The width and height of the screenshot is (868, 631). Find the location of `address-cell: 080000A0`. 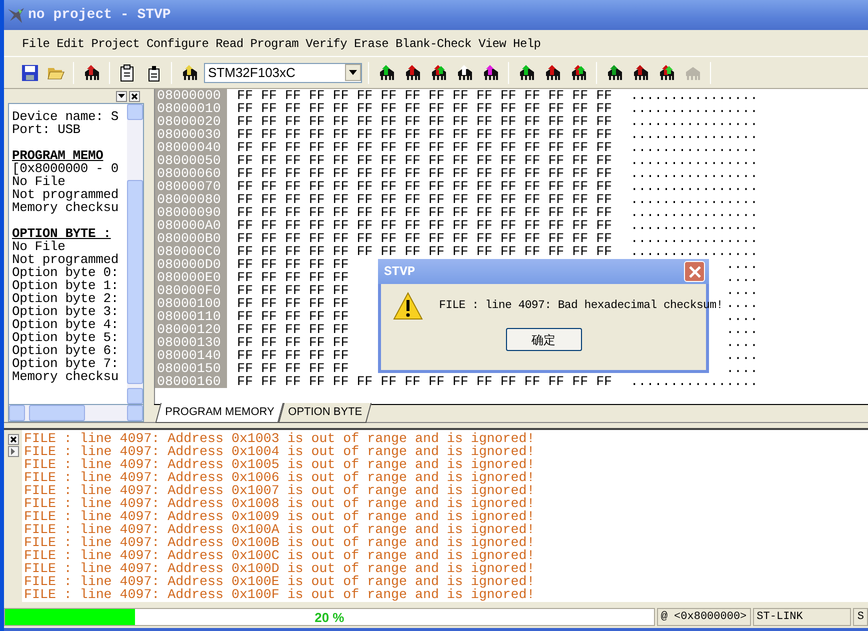

address-cell: 080000A0 is located at coordinates (191, 225).